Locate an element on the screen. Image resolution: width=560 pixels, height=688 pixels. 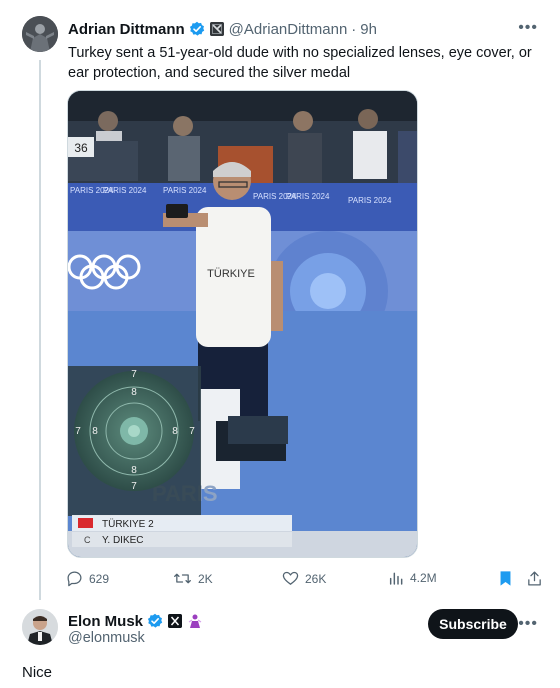
share-icon is located at coordinates (534, 578).